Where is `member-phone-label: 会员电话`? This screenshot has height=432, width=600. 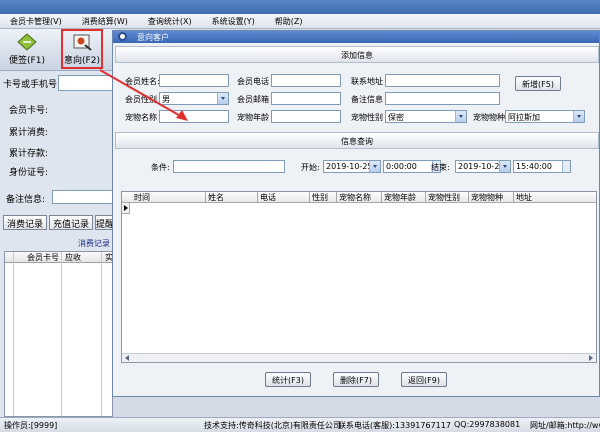
member-phone-label: 会员电话 is located at coordinates (253, 81).